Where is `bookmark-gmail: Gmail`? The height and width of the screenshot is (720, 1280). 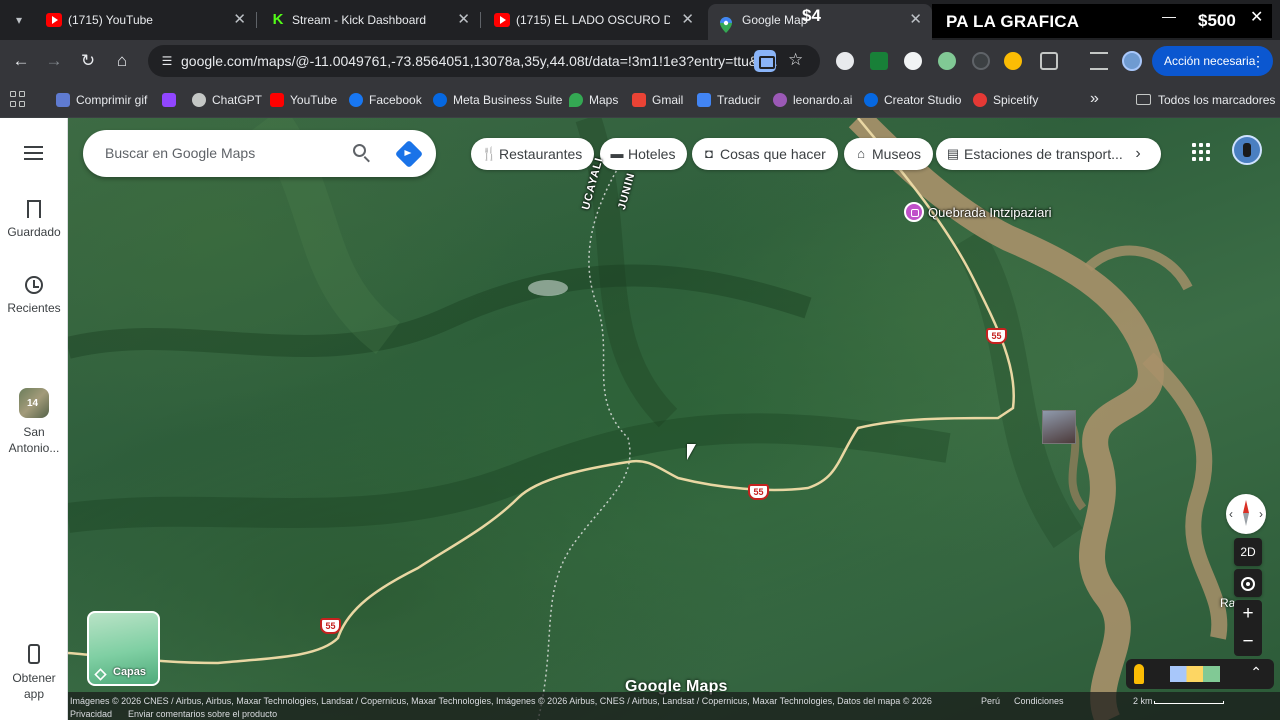 bookmark-gmail: Gmail is located at coordinates (657, 100).